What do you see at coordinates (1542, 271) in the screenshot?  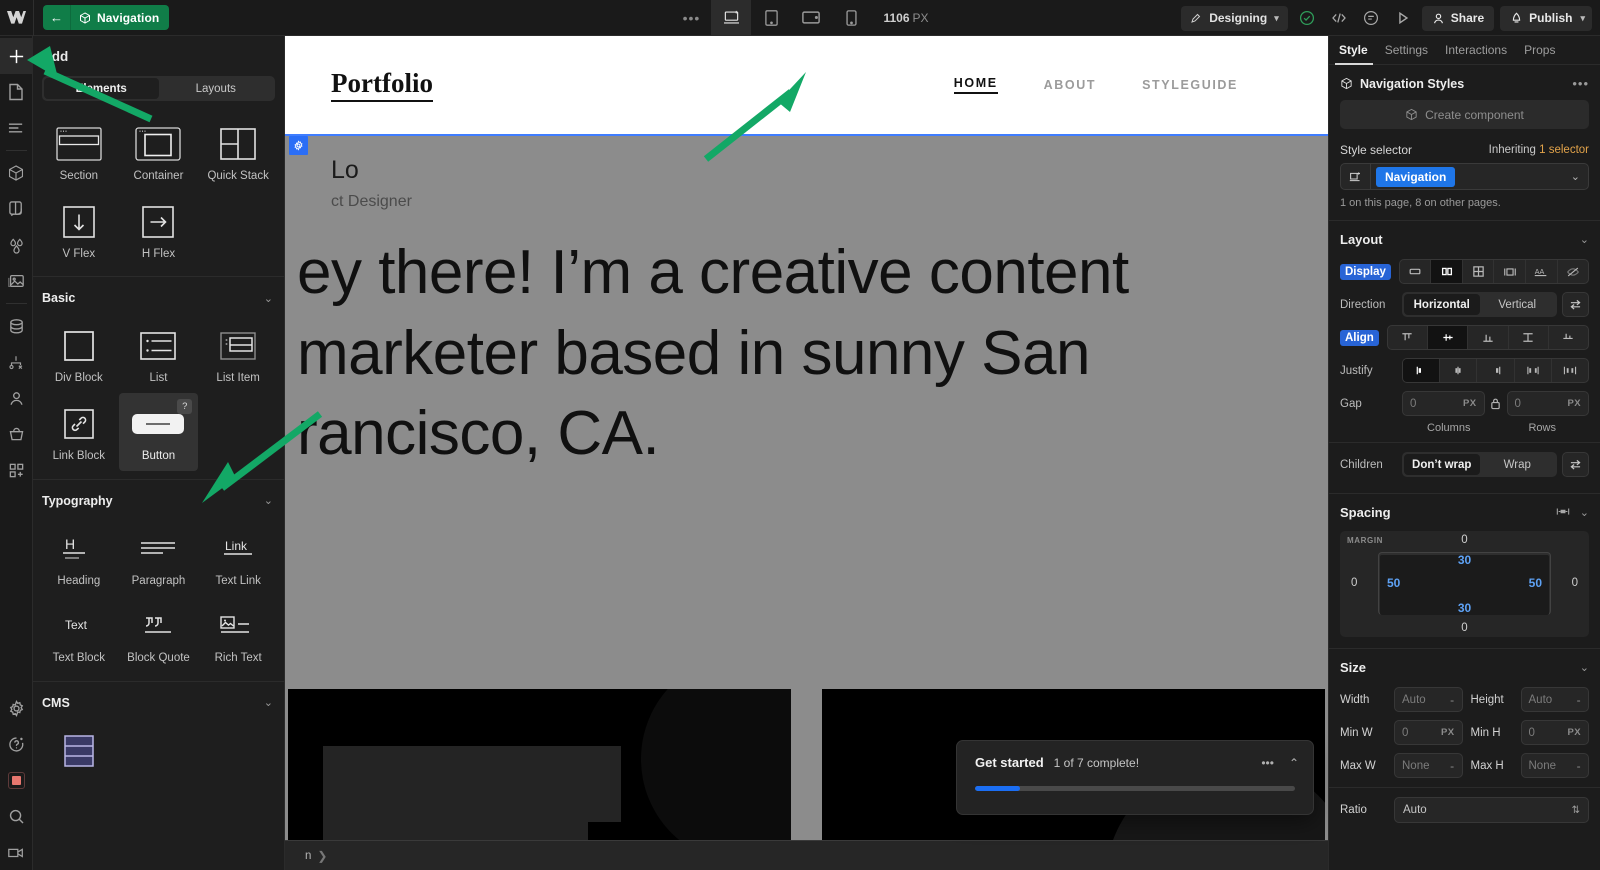 I see `display-option-inline: AA` at bounding box center [1542, 271].